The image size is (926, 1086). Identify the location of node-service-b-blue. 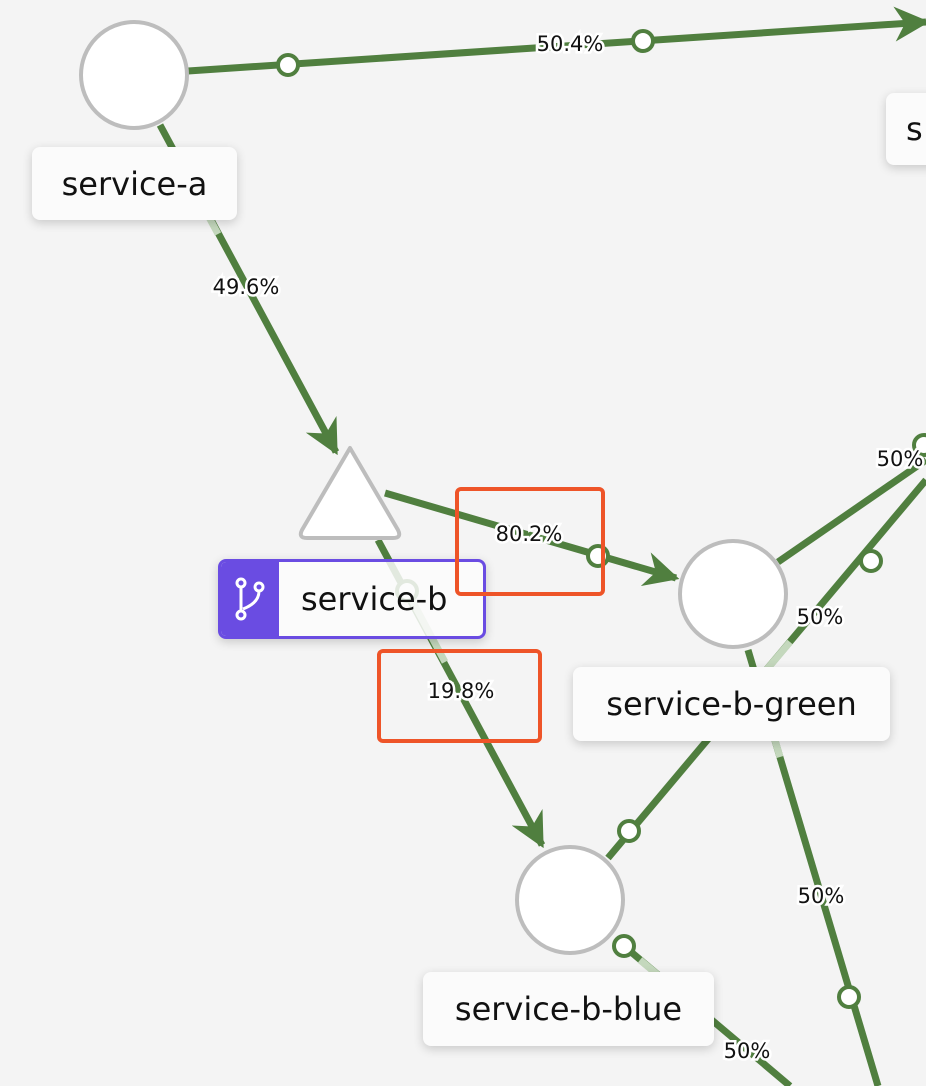
(570, 900).